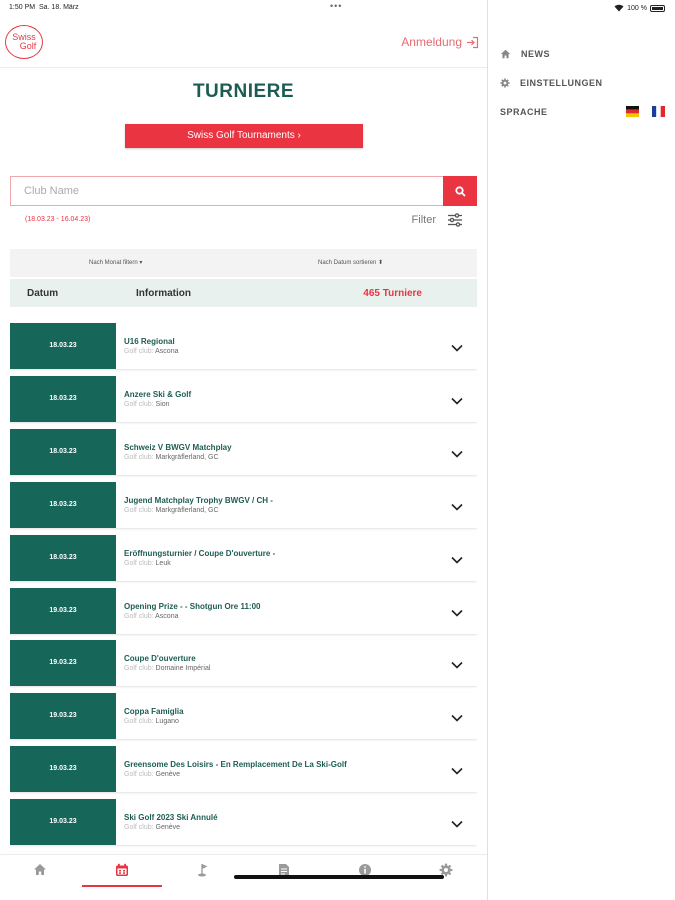 Image resolution: width=675 pixels, height=900 pixels. What do you see at coordinates (171, 818) in the screenshot?
I see `tournament-name: Ski Golf 2023 Ski Annulé` at bounding box center [171, 818].